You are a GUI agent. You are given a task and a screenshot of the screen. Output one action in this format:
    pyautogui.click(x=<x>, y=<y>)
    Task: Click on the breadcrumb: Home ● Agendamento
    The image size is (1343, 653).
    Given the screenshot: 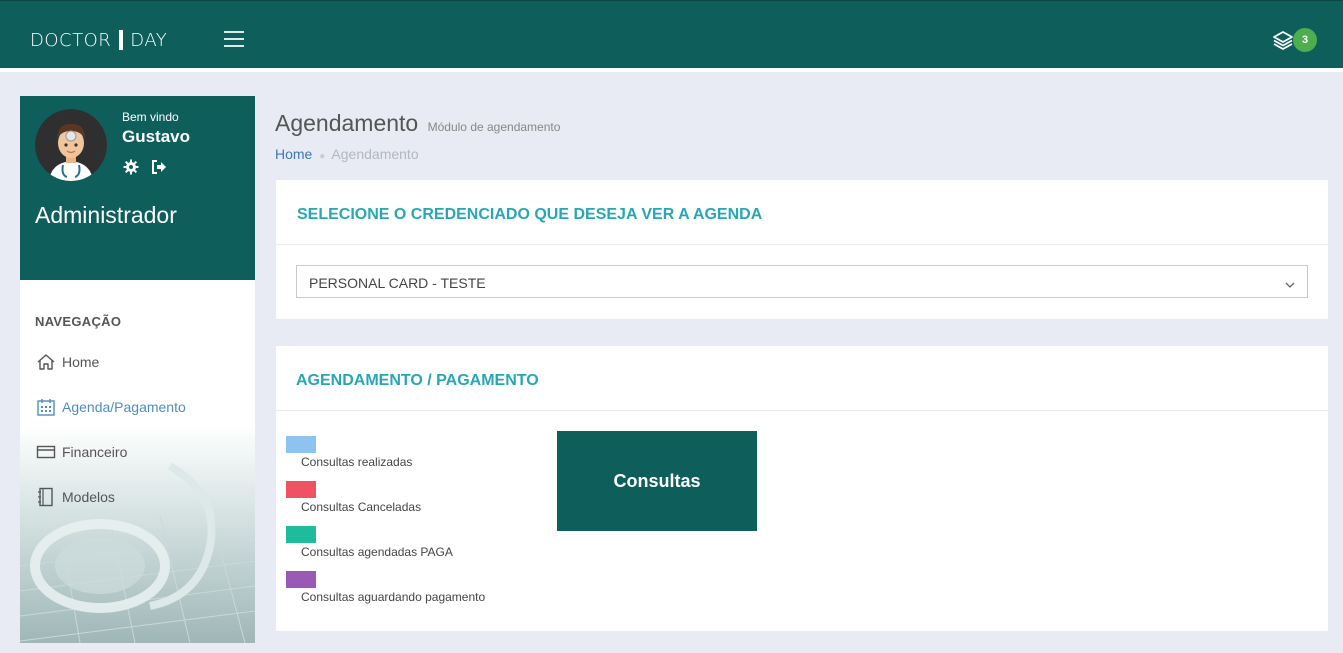 What is the action you would take?
    pyautogui.click(x=347, y=154)
    